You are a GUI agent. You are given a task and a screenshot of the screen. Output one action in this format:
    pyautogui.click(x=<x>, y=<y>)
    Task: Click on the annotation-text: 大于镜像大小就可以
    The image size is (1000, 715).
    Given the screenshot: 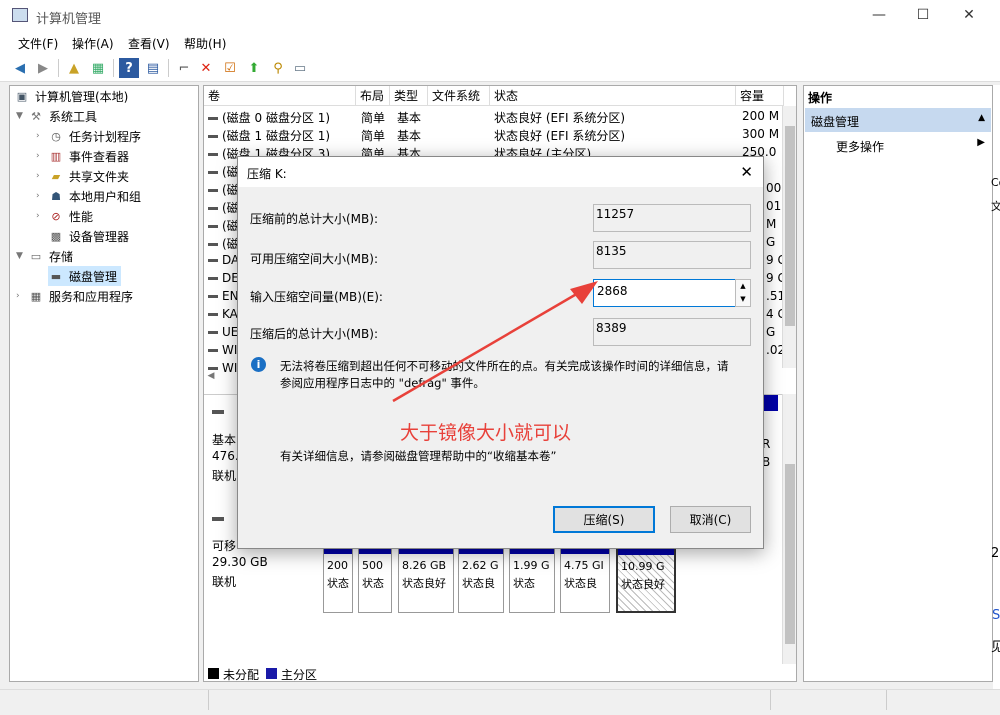 What is the action you would take?
    pyautogui.click(x=486, y=433)
    